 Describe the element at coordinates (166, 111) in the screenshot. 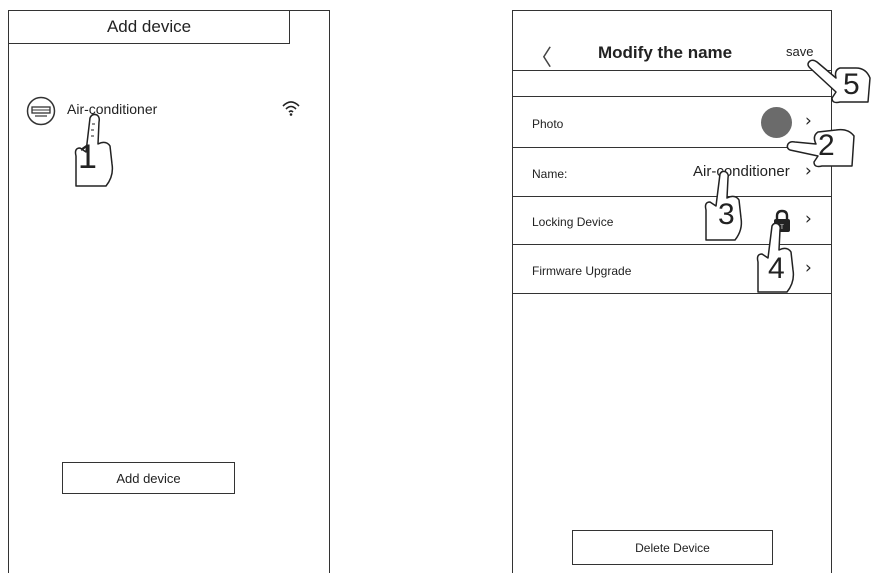

I see `device-list-item: Air-conditioner` at that location.